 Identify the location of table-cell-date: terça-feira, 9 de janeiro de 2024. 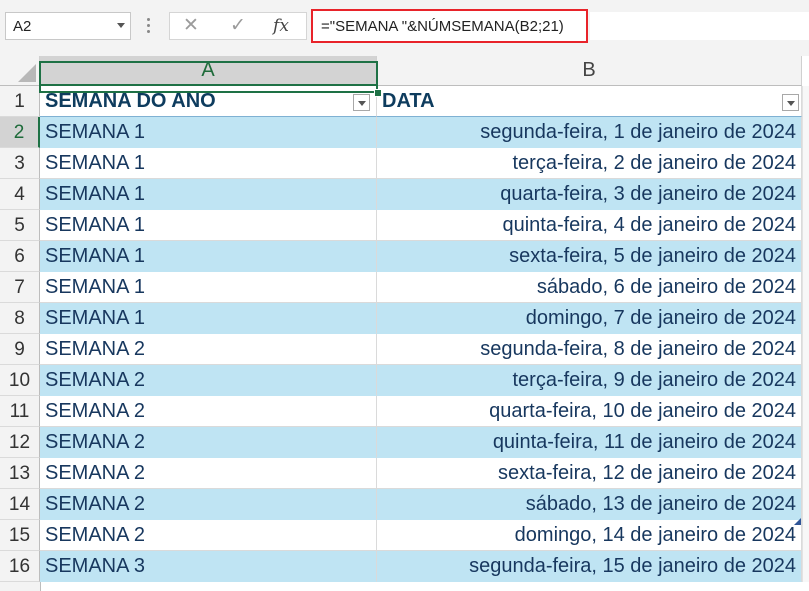
(589, 380).